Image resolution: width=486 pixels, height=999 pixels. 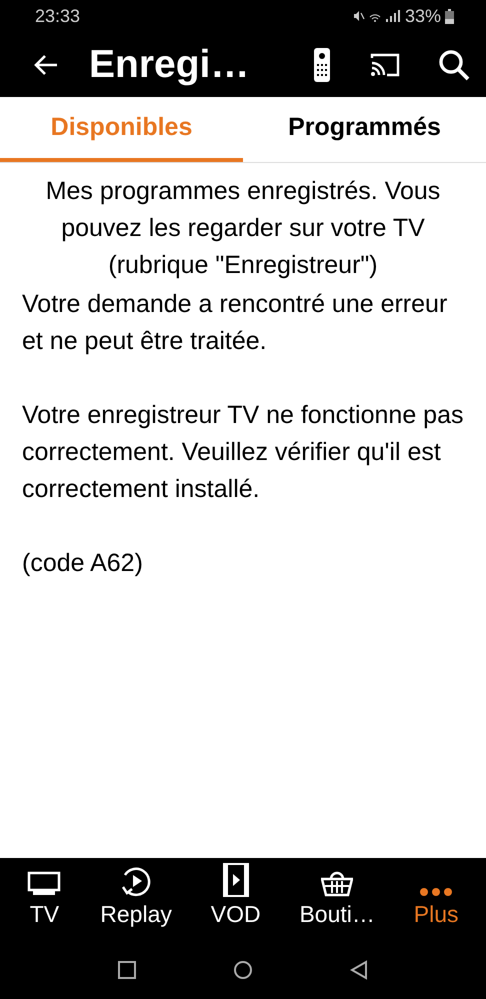 I want to click on cast-icon, so click(x=385, y=64).